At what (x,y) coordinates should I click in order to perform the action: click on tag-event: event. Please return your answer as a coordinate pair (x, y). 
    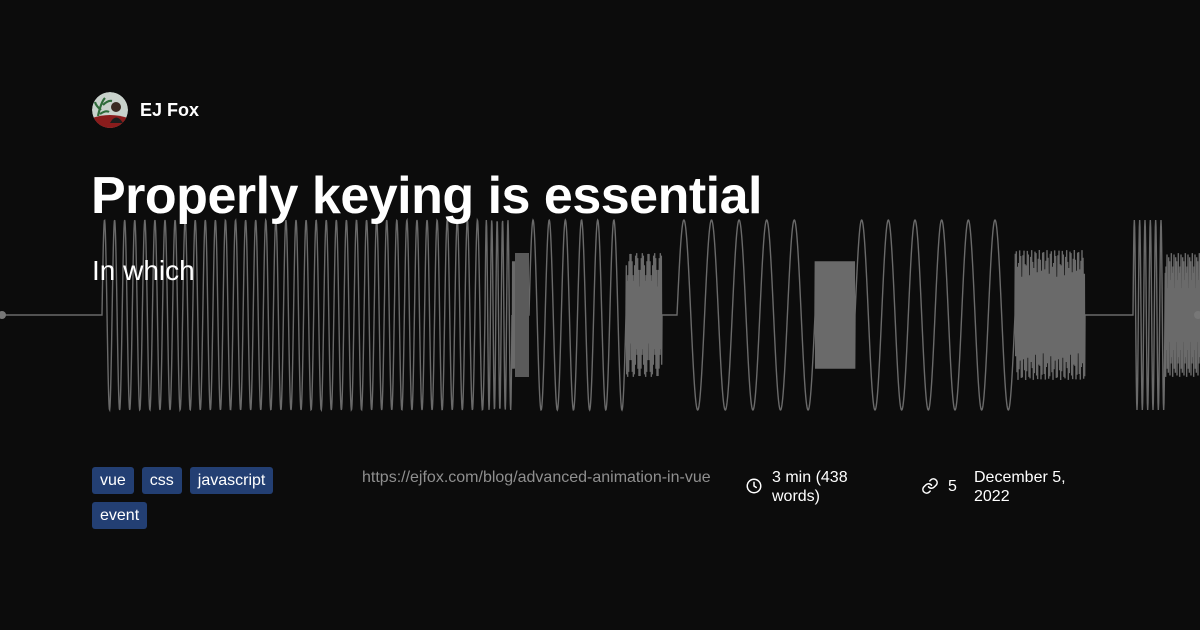
    Looking at the image, I should click on (120, 515).